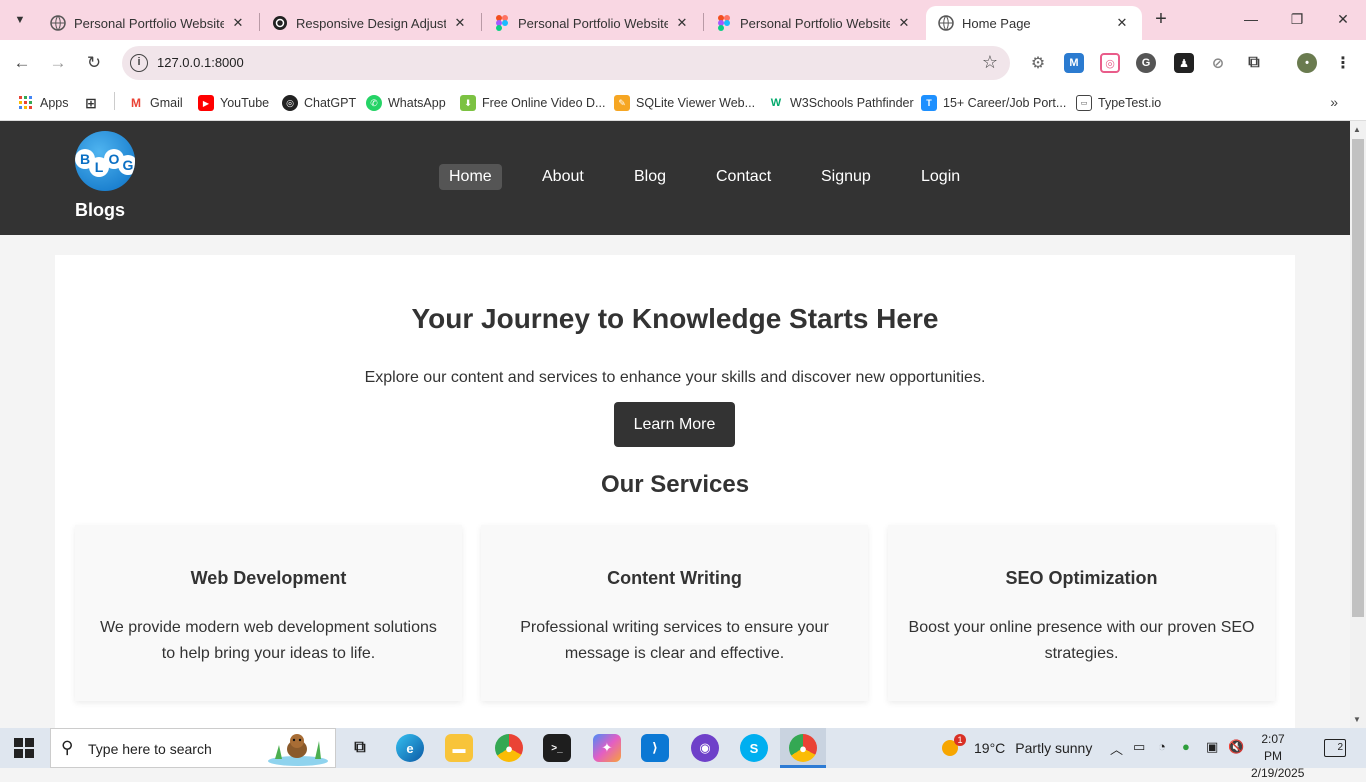  Describe the element at coordinates (1038, 63) in the screenshot. I see `extension-gear-icon: ⚙` at that location.